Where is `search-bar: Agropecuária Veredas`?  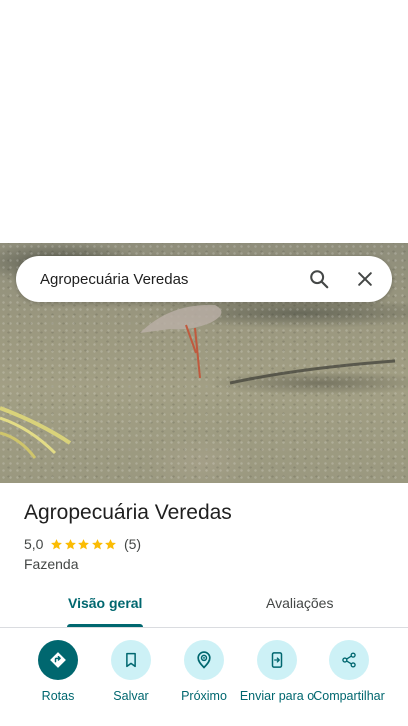 search-bar: Agropecuária Veredas is located at coordinates (204, 279).